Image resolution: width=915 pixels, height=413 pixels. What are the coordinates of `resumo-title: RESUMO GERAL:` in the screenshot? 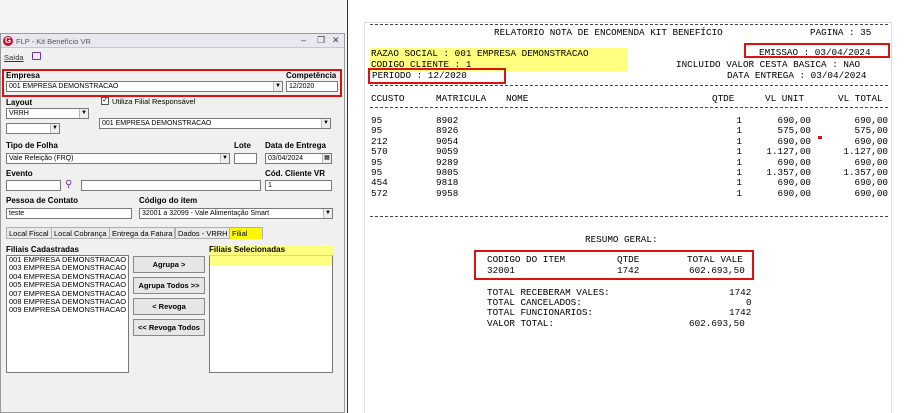 It's located at (621, 239).